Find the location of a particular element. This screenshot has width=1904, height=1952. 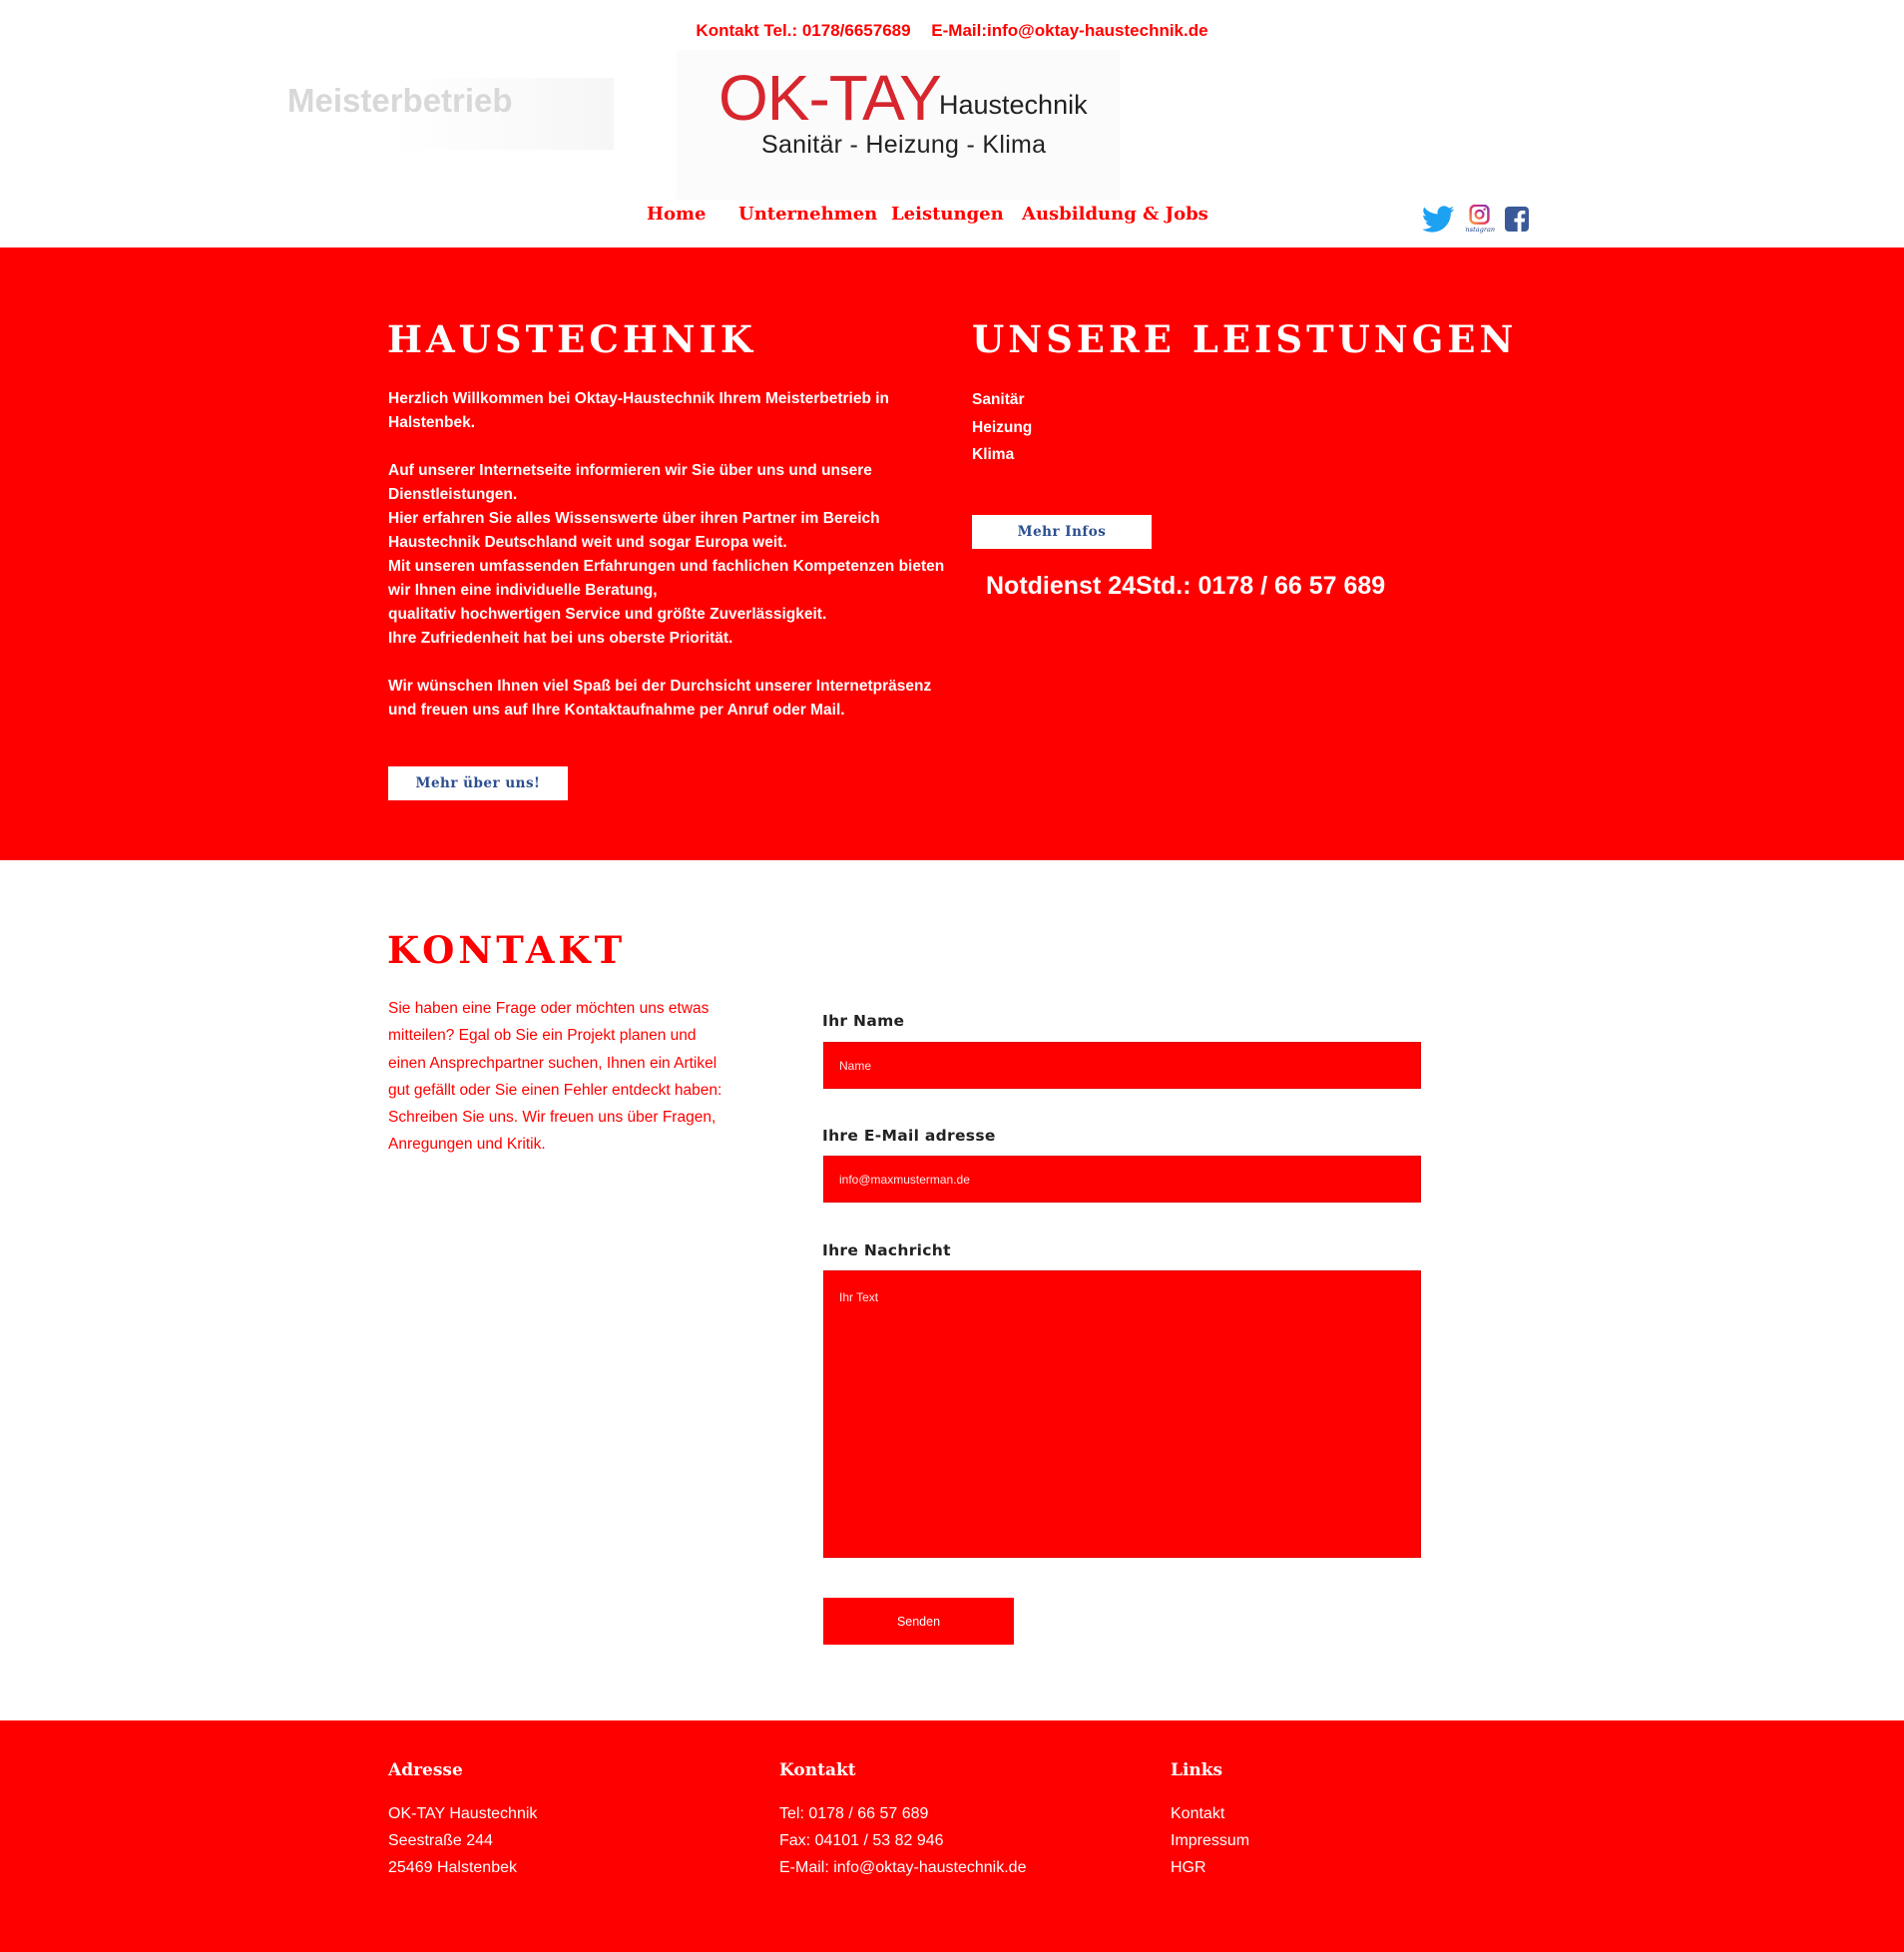

footer-address-line: Seestraße 244 is located at coordinates (440, 1841).